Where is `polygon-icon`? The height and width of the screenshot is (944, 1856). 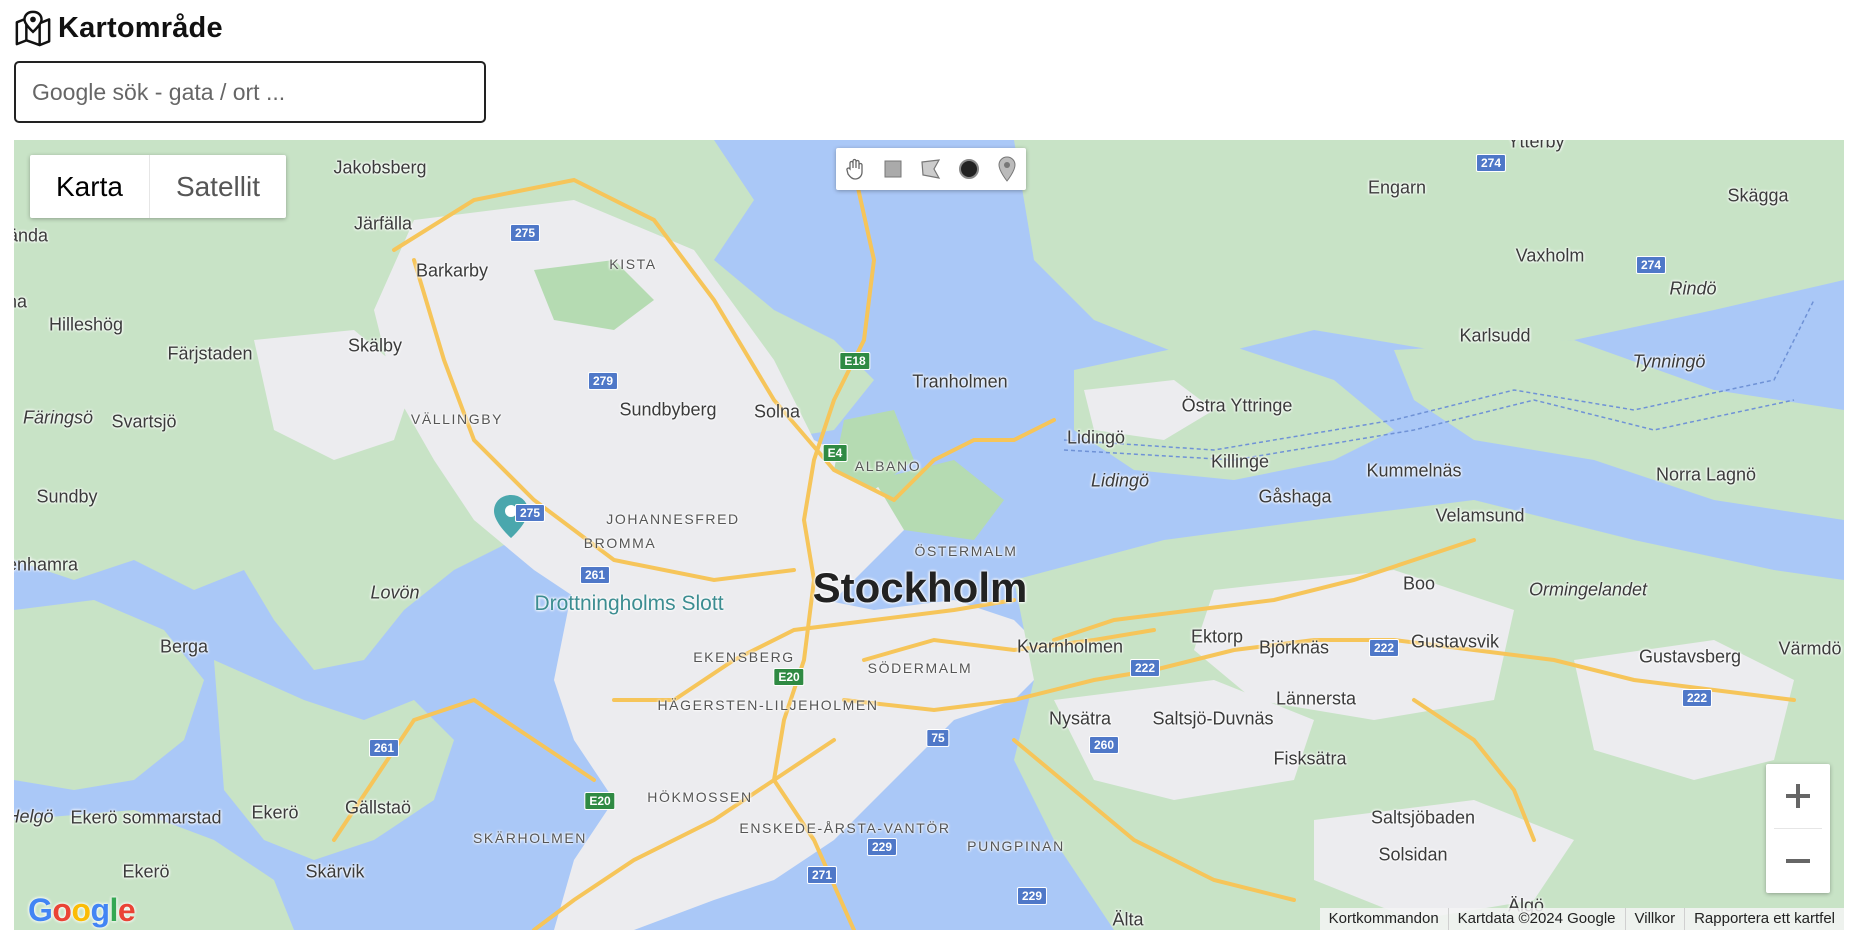
polygon-icon is located at coordinates (931, 169).